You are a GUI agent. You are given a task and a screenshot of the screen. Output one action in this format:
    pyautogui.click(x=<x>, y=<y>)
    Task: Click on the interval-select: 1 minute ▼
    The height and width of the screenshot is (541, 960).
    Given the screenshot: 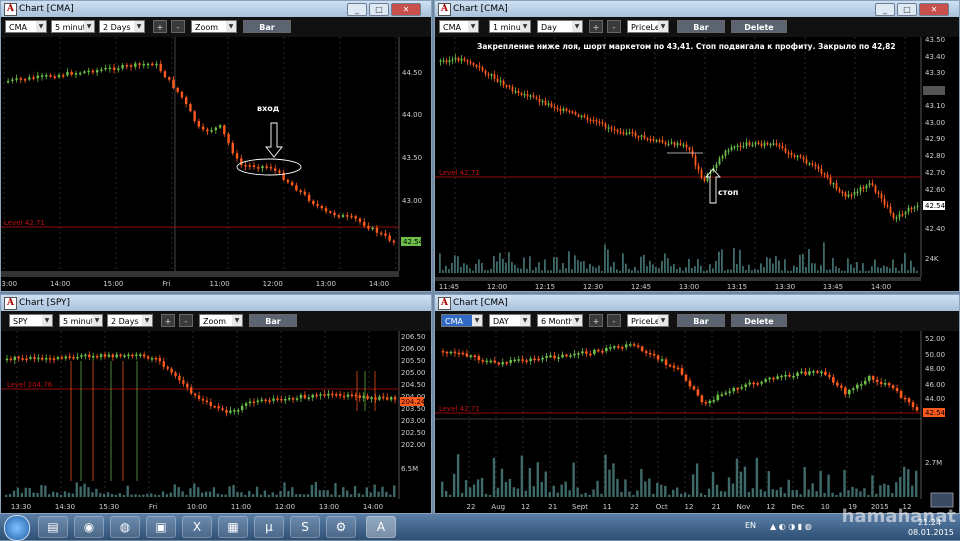 What is the action you would take?
    pyautogui.click(x=510, y=26)
    